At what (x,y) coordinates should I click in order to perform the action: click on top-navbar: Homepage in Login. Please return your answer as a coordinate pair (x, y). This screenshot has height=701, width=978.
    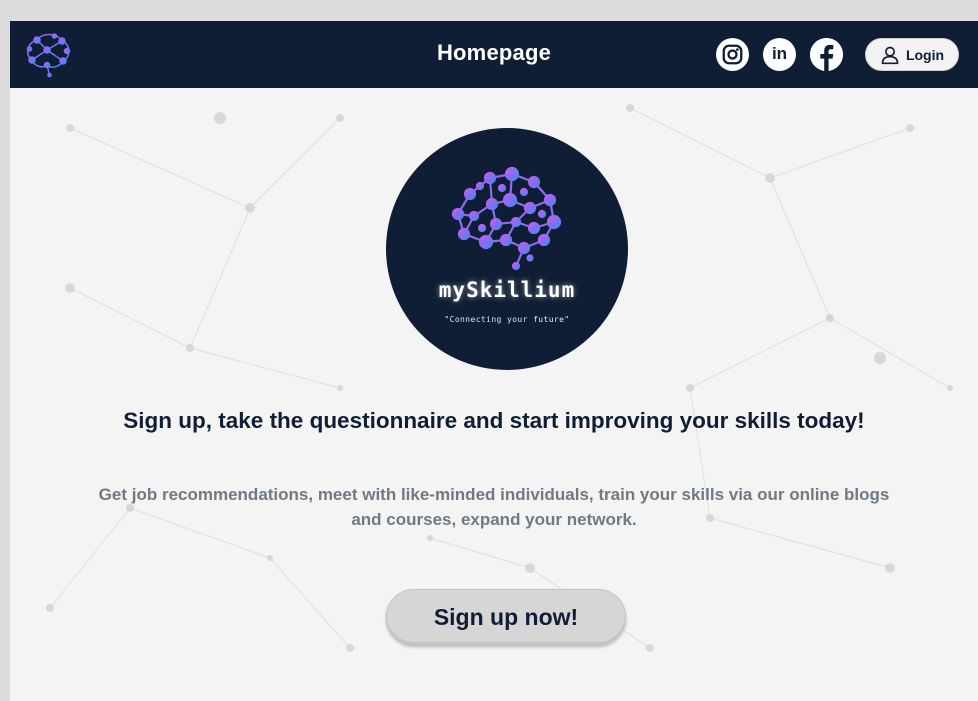
    Looking at the image, I should click on (494, 54).